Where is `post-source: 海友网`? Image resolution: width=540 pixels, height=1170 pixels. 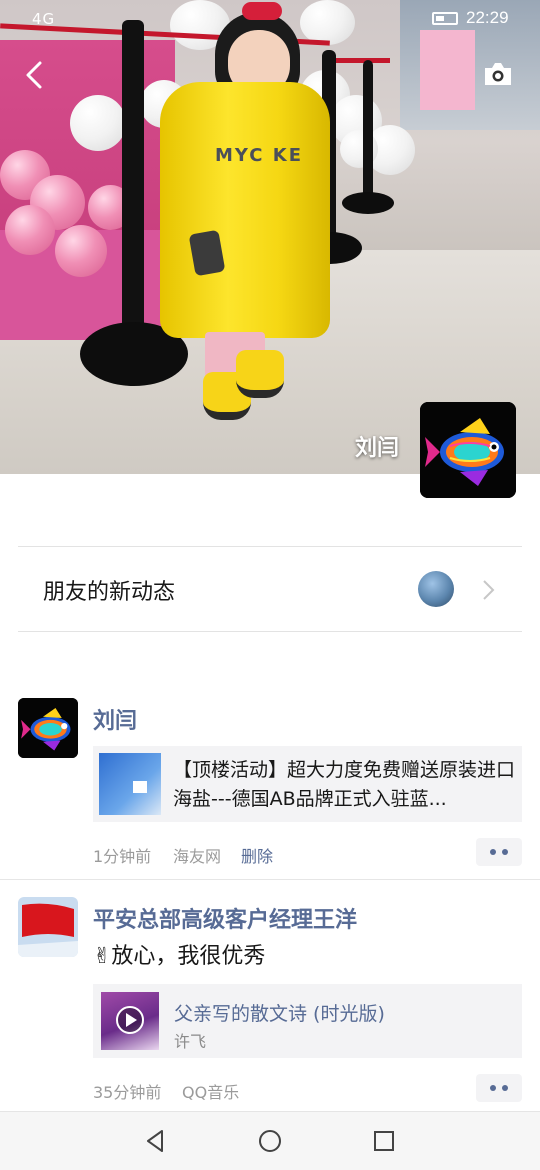
post-source: 海友网 is located at coordinates (197, 856).